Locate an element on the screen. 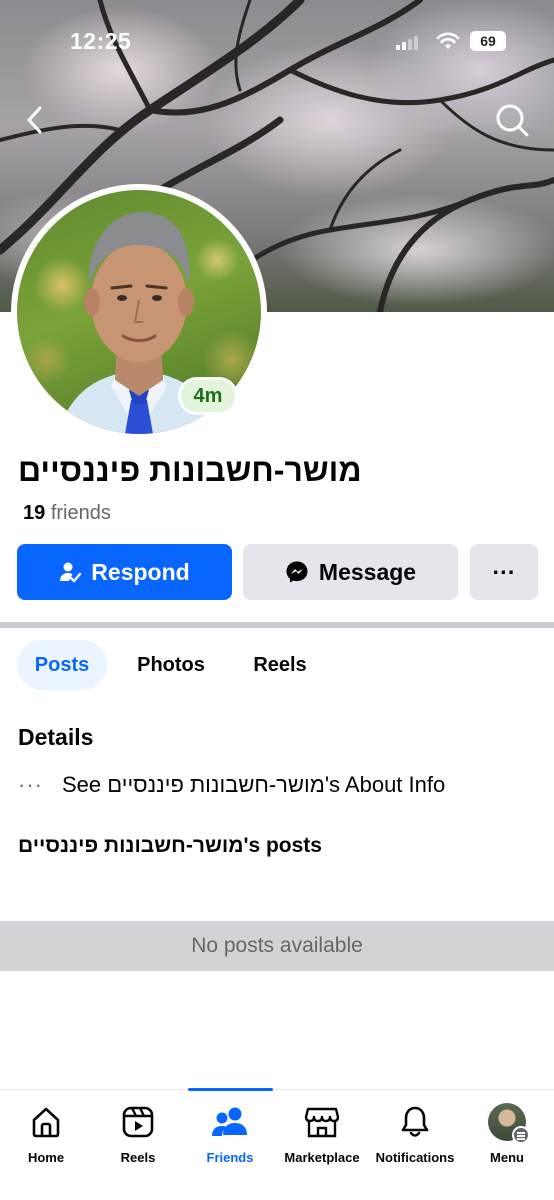  nav-label-reels: Reels is located at coordinates (138, 1157).